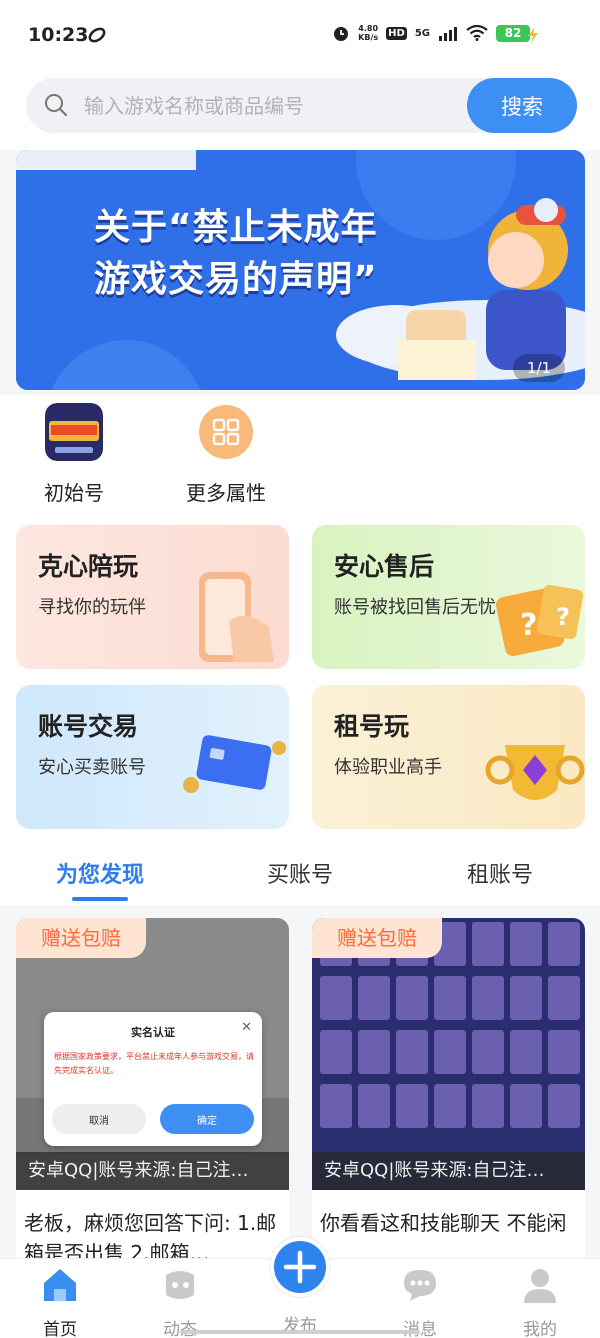 The height and width of the screenshot is (1338, 600). What do you see at coordinates (431, 33) in the screenshot?
I see `status-icons: 4.80 KB/s HD 5G 82` at bounding box center [431, 33].